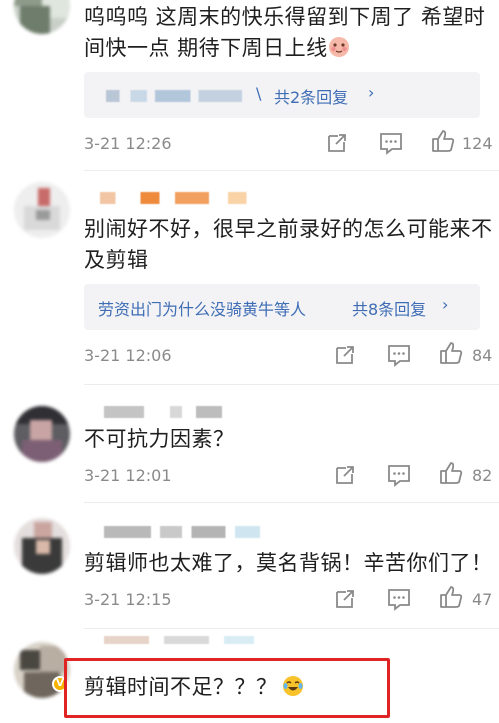 Image resolution: width=499 pixels, height=723 pixels. What do you see at coordinates (482, 475) in the screenshot?
I see `like-count: 82` at bounding box center [482, 475].